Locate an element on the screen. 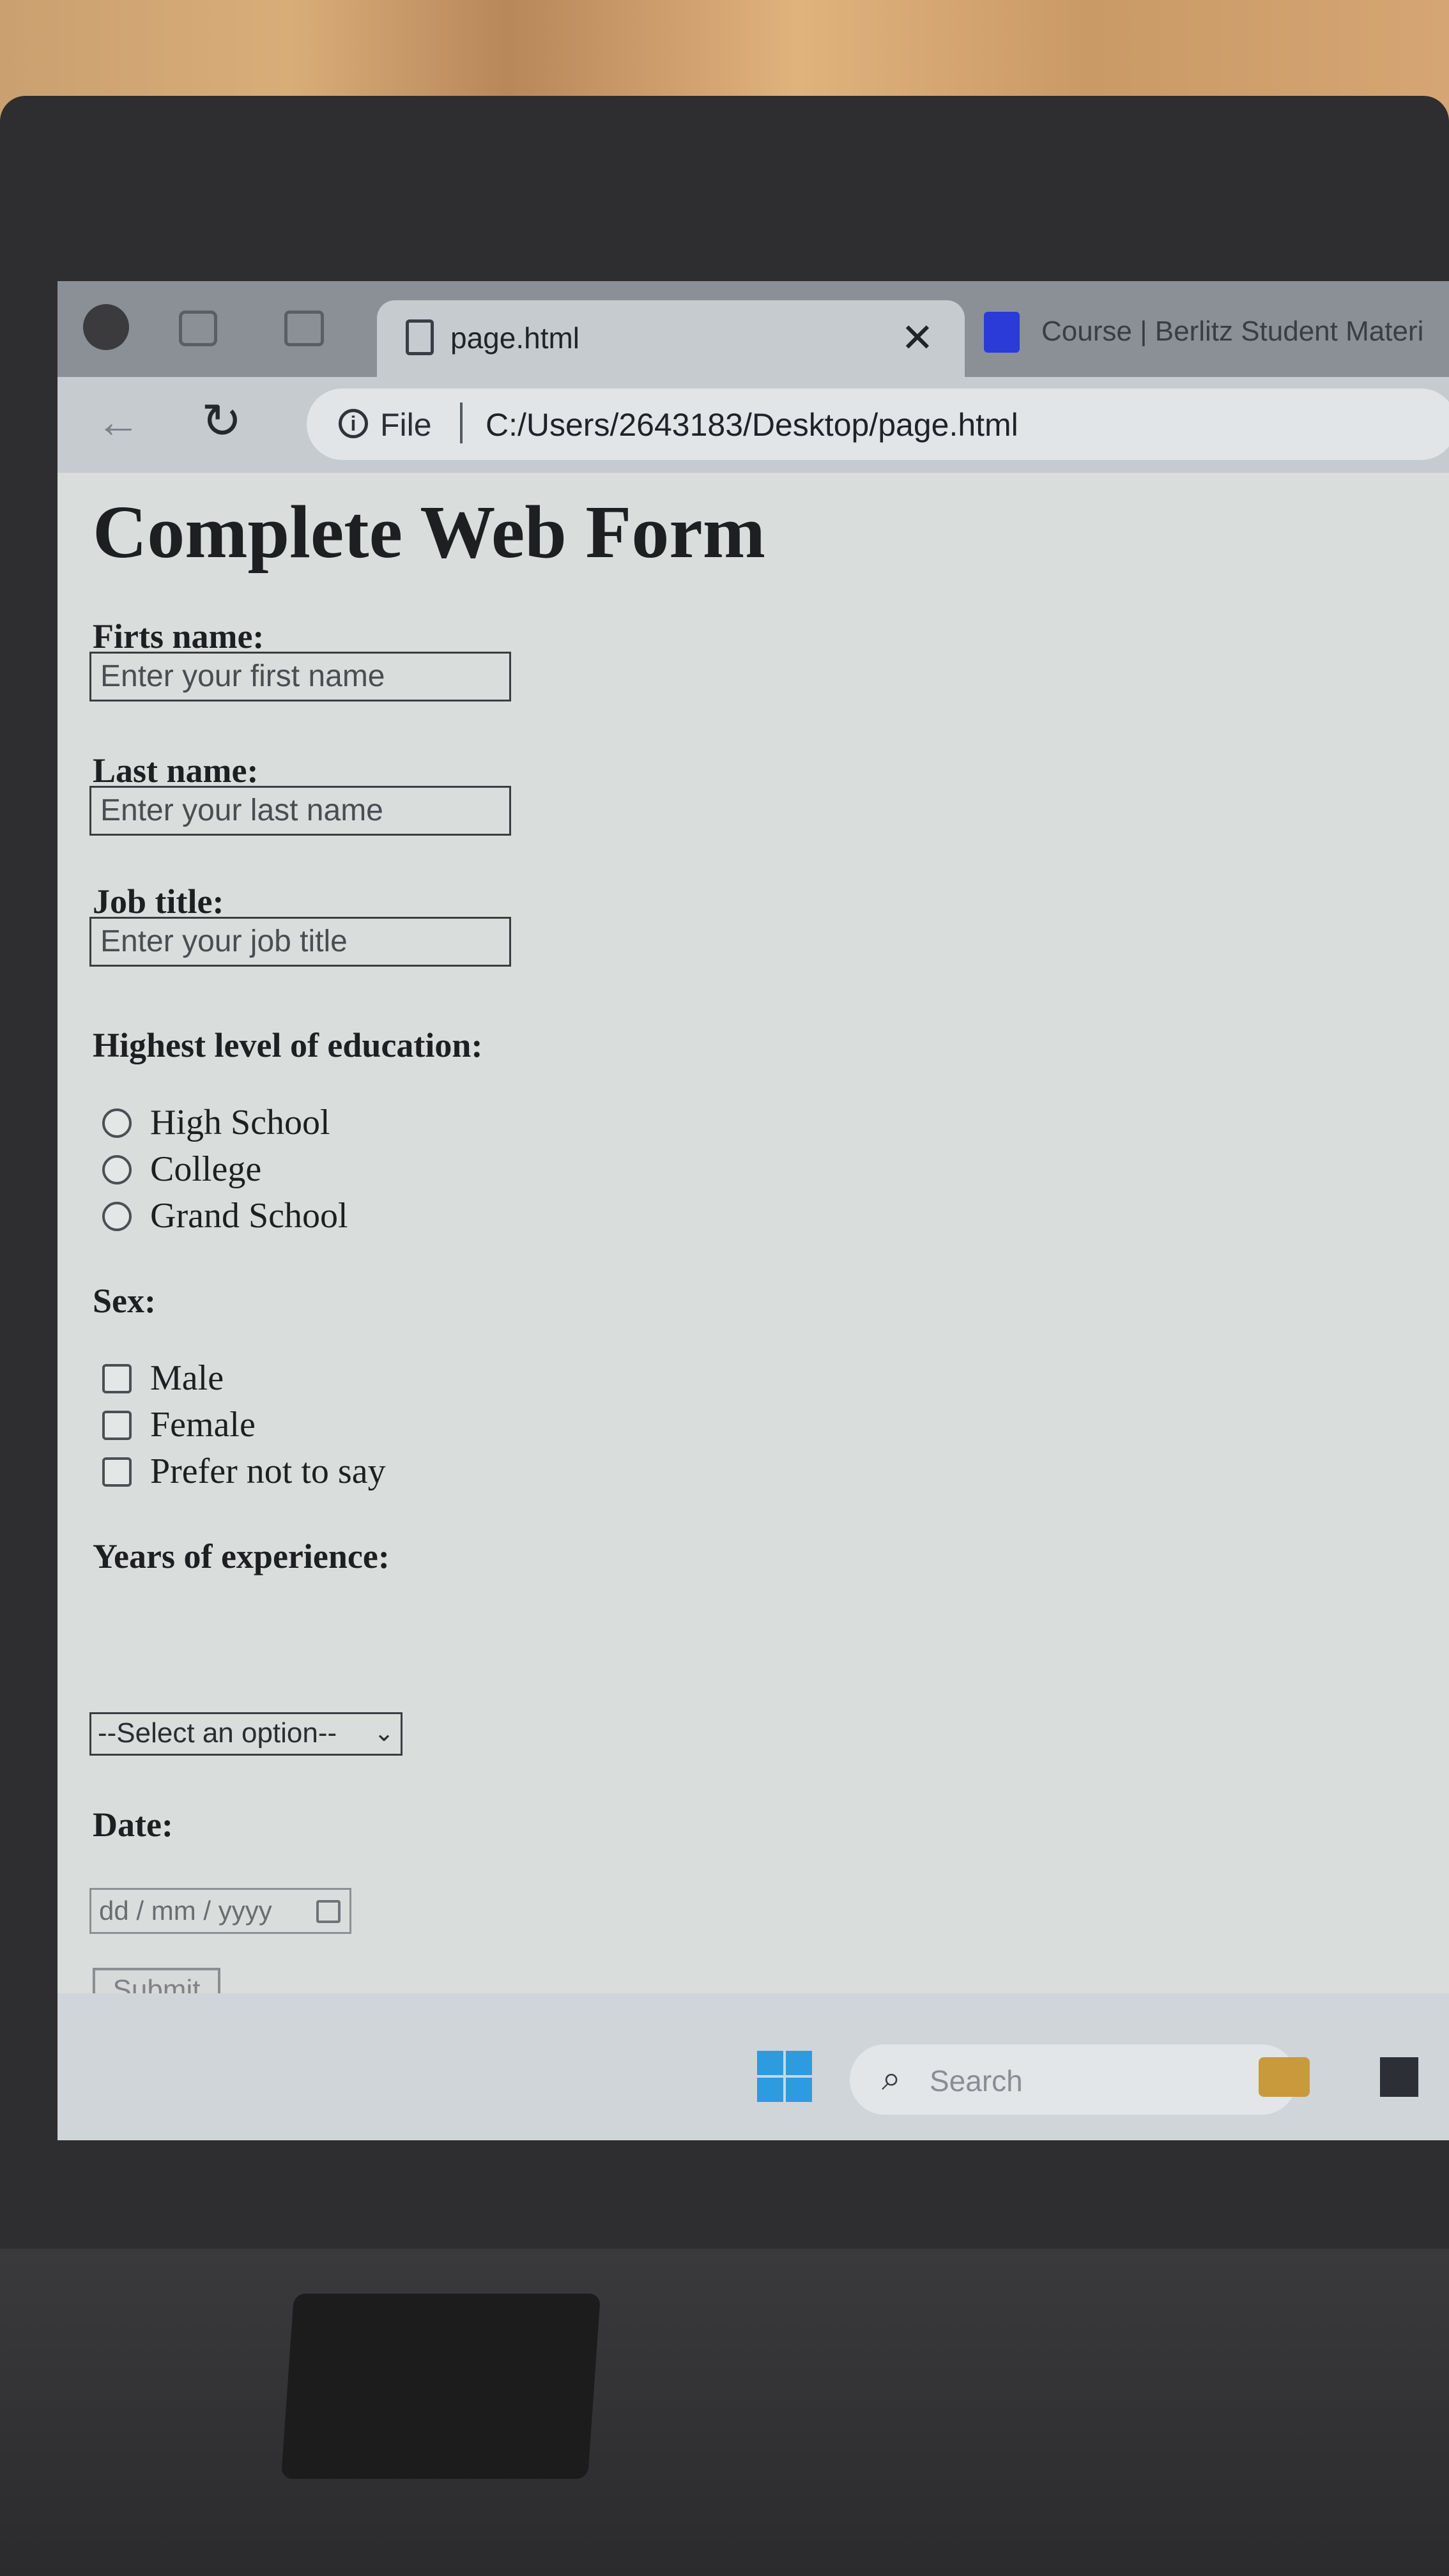 The width and height of the screenshot is (1449, 2576). date-input: dd / mm / yyyy is located at coordinates (220, 1911).